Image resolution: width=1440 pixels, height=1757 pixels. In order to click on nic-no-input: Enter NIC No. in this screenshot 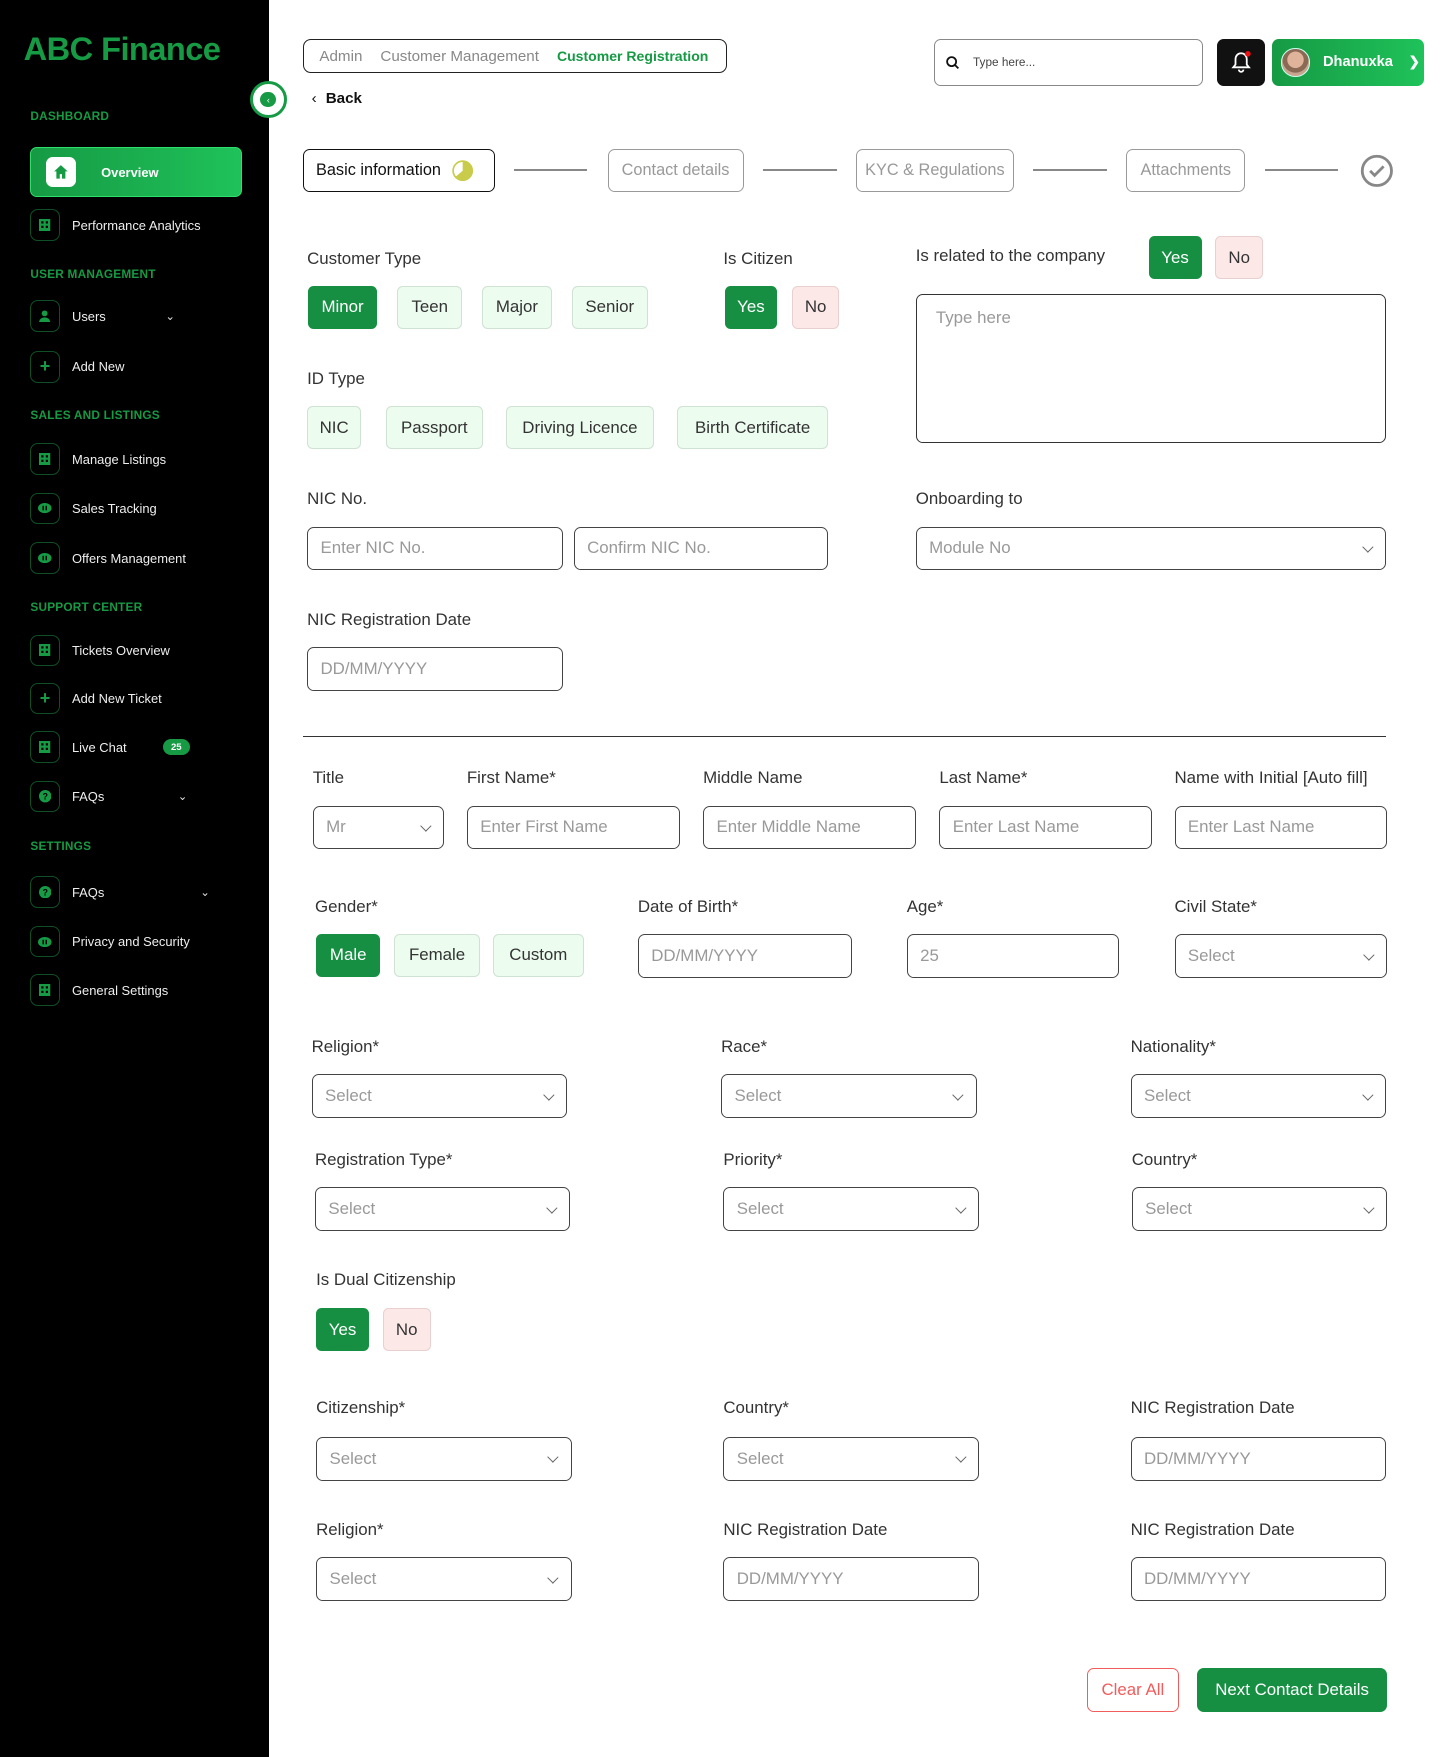, I will do `click(435, 548)`.